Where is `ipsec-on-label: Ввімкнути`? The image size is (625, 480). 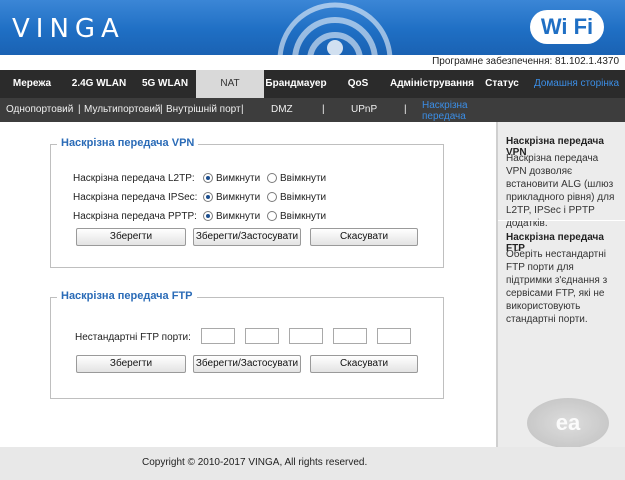 ipsec-on-label: Ввімкнути is located at coordinates (303, 197).